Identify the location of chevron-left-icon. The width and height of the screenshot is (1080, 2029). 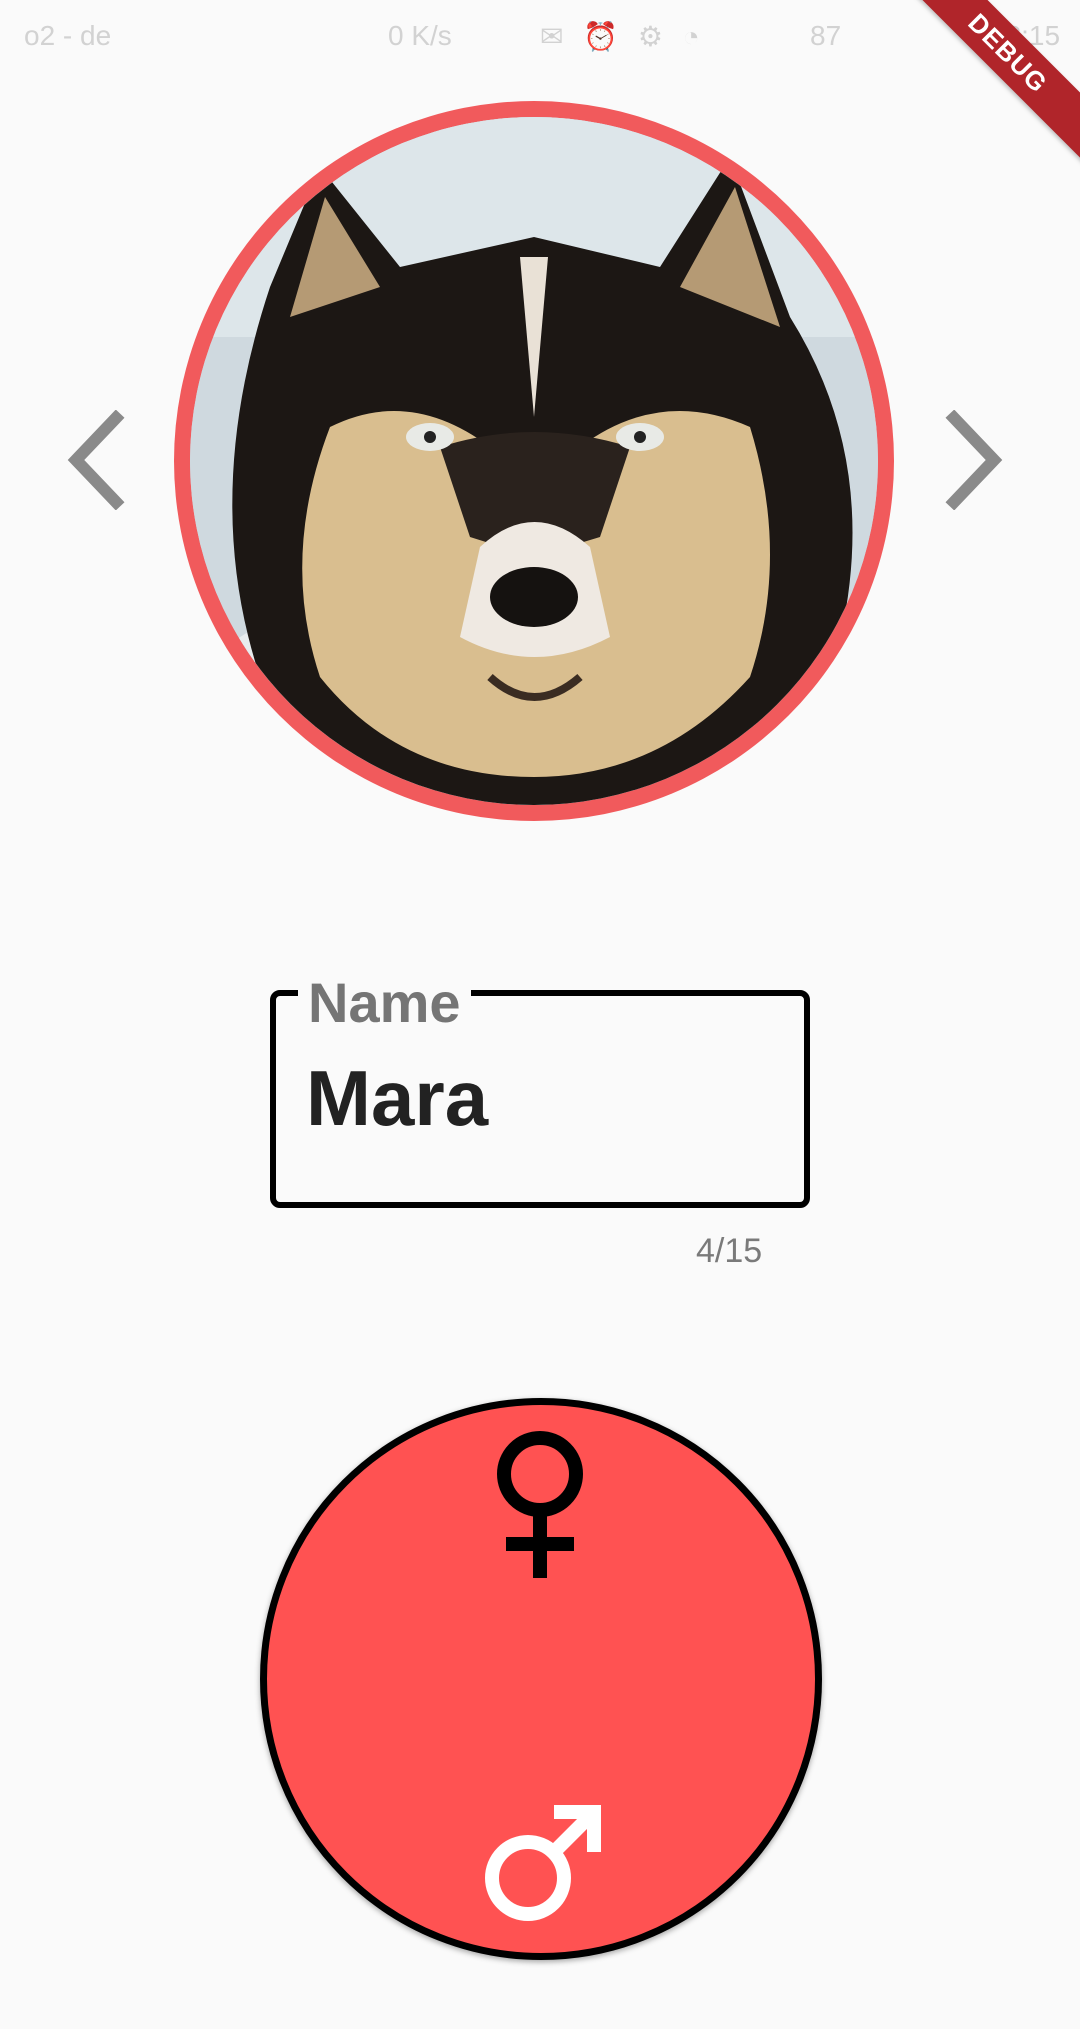
(96, 460).